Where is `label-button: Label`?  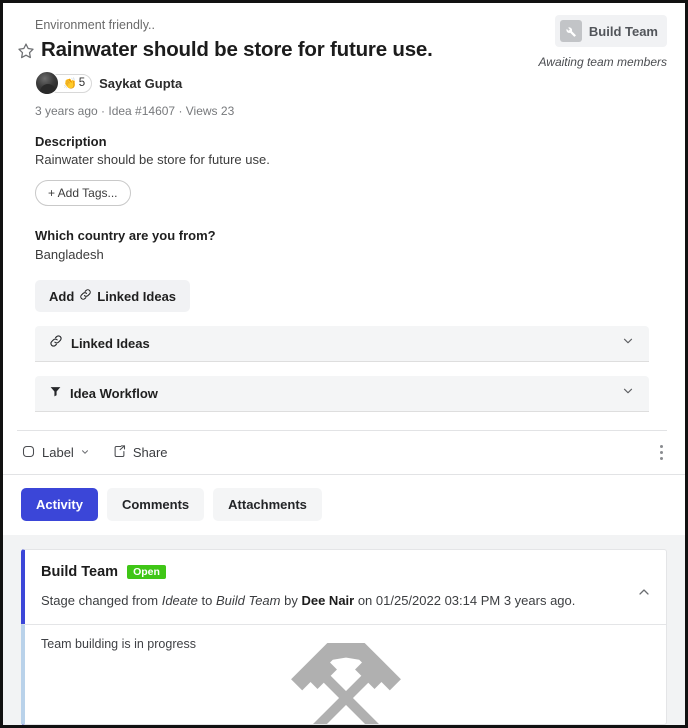 label-button: Label is located at coordinates (55, 453).